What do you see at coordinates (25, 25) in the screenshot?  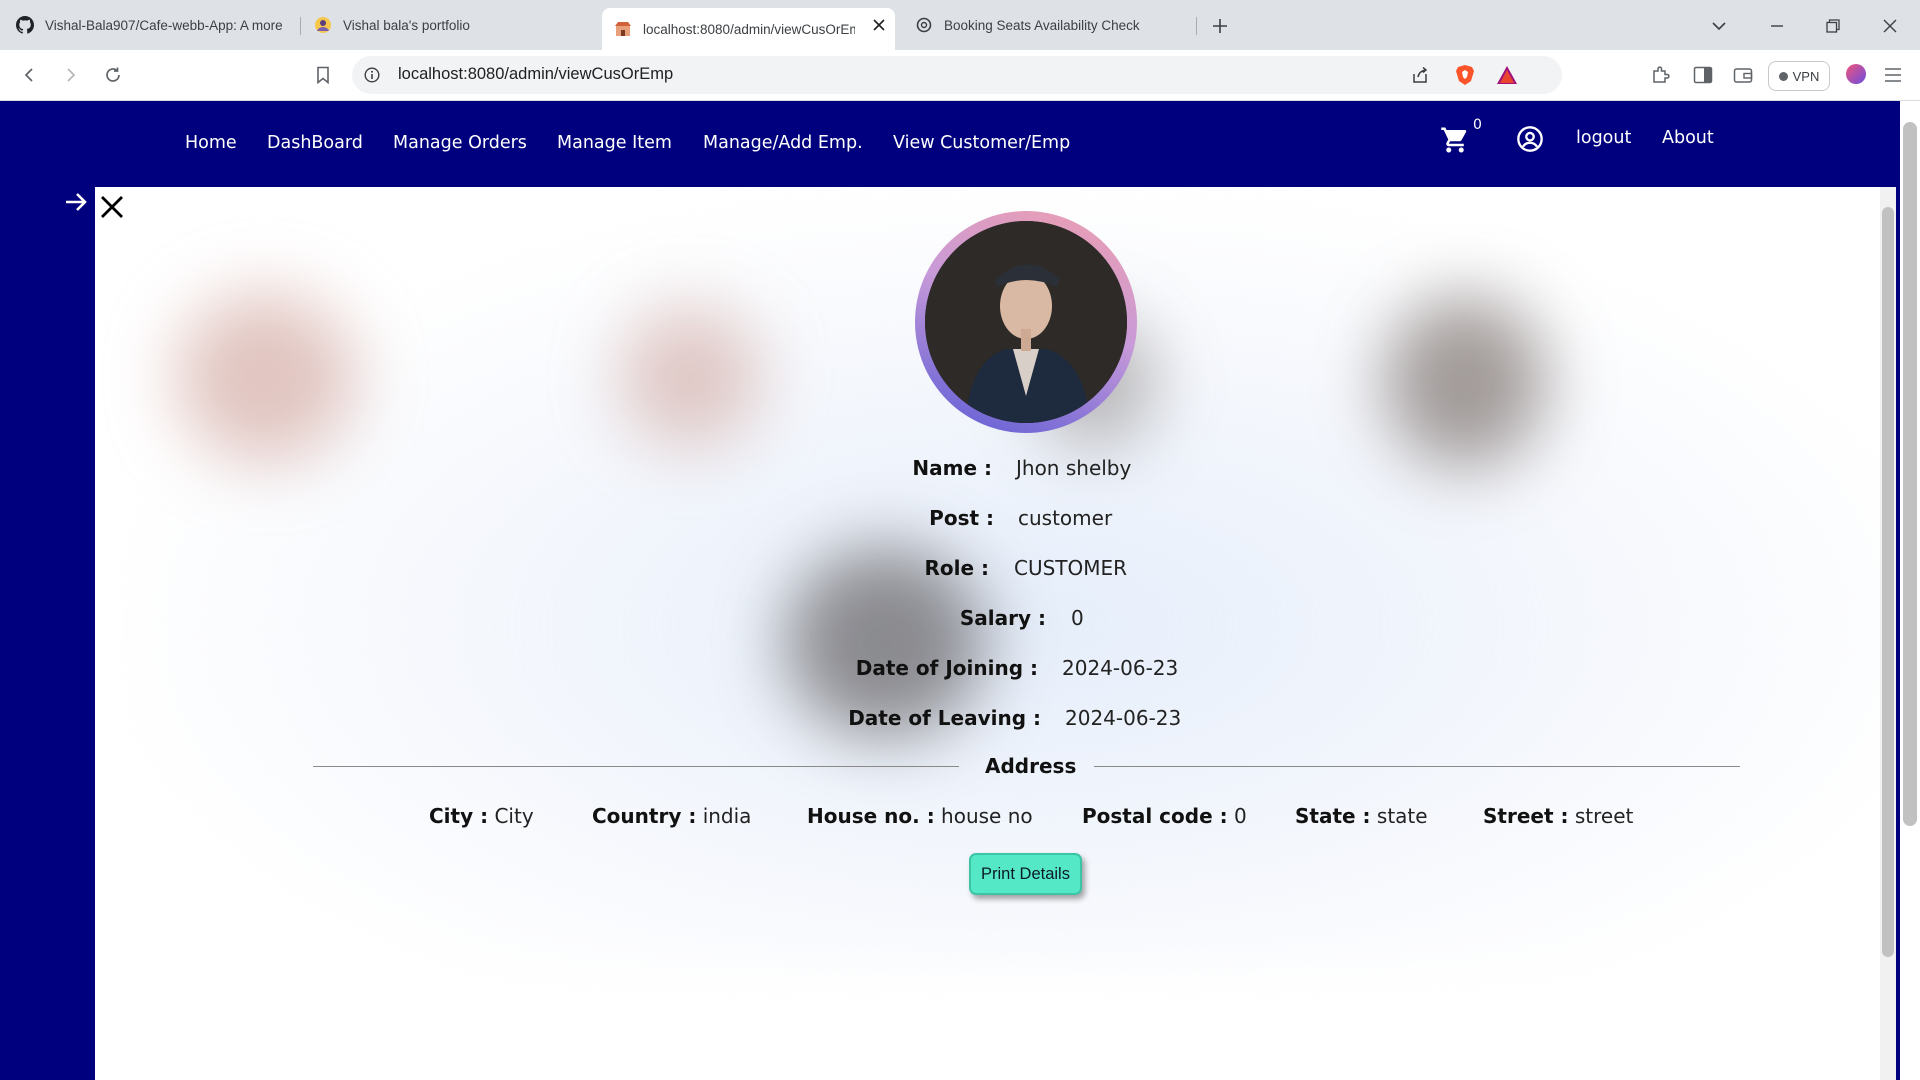 I see `github-icon` at bounding box center [25, 25].